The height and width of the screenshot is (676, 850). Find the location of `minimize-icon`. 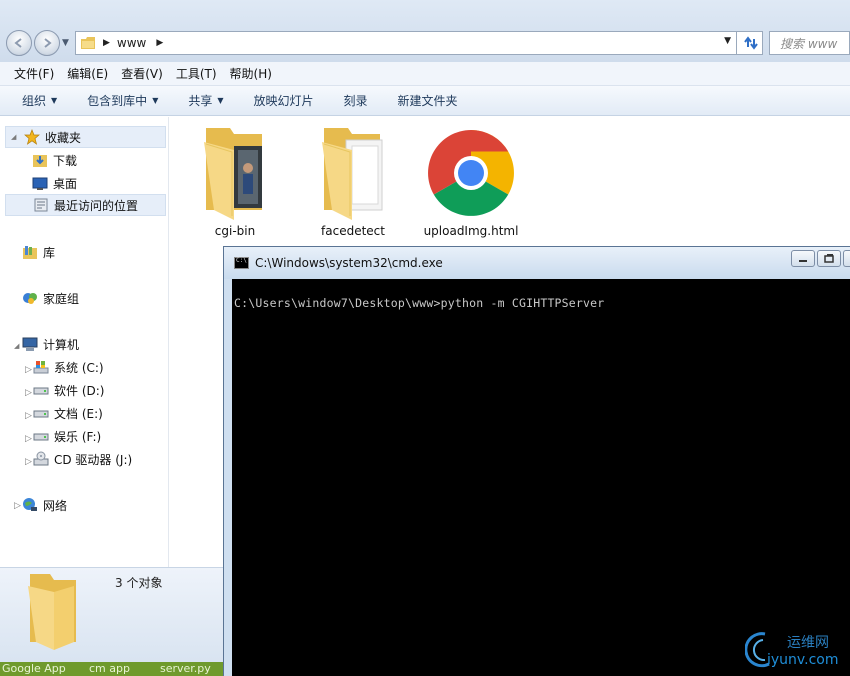

minimize-icon is located at coordinates (803, 260).